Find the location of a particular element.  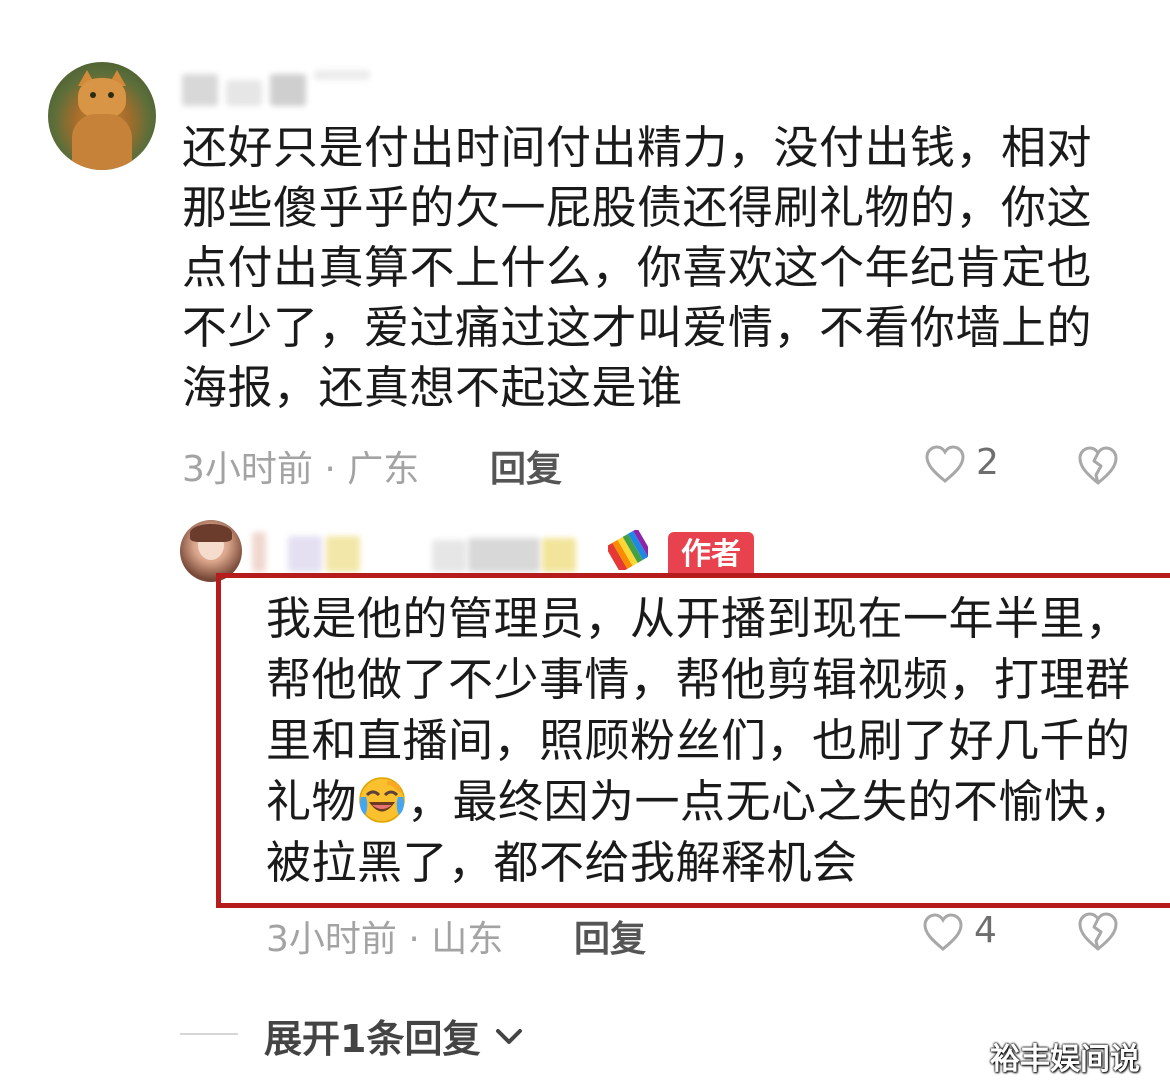

expand-replies-button: 展开1条回复 is located at coordinates (394, 1035).